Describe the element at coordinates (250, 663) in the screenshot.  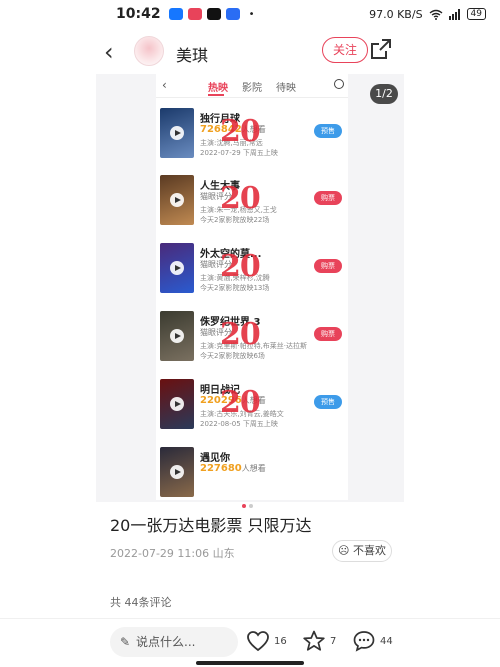
I see `home-indicator` at that location.